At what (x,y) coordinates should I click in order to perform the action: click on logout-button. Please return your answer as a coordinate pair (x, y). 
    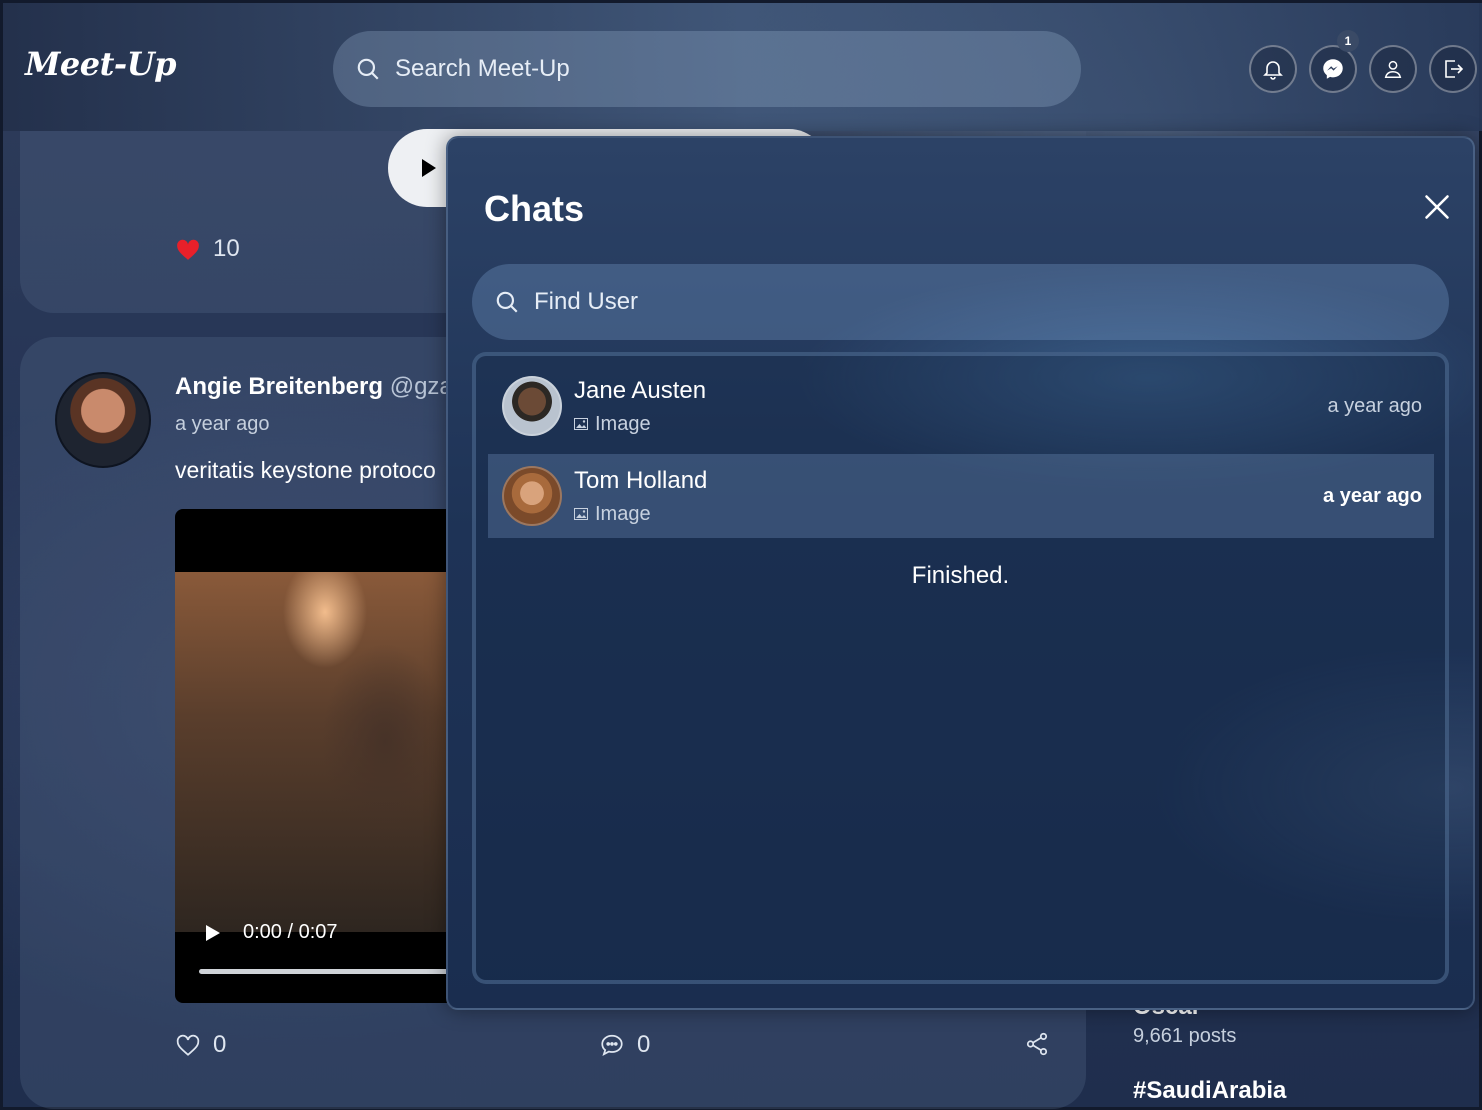
    Looking at the image, I should click on (1453, 69).